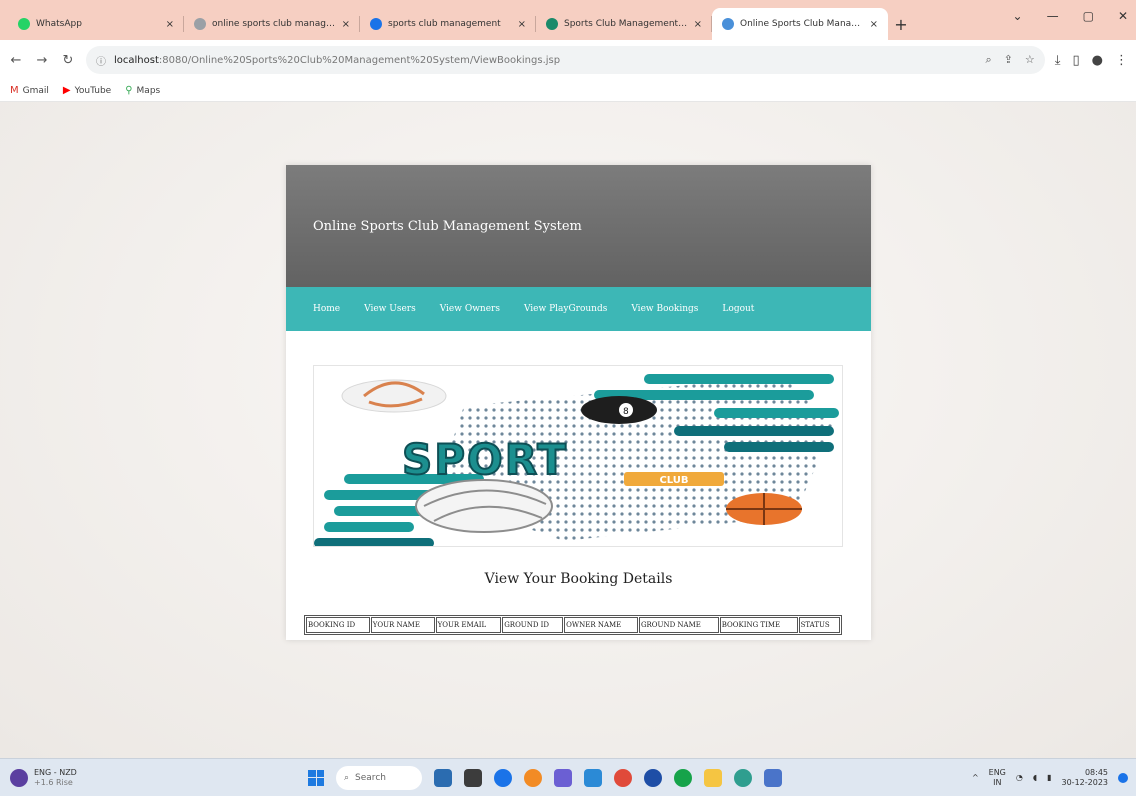 This screenshot has height=796, width=1136. I want to click on bookings-heading: View Your Booking Details, so click(578, 579).